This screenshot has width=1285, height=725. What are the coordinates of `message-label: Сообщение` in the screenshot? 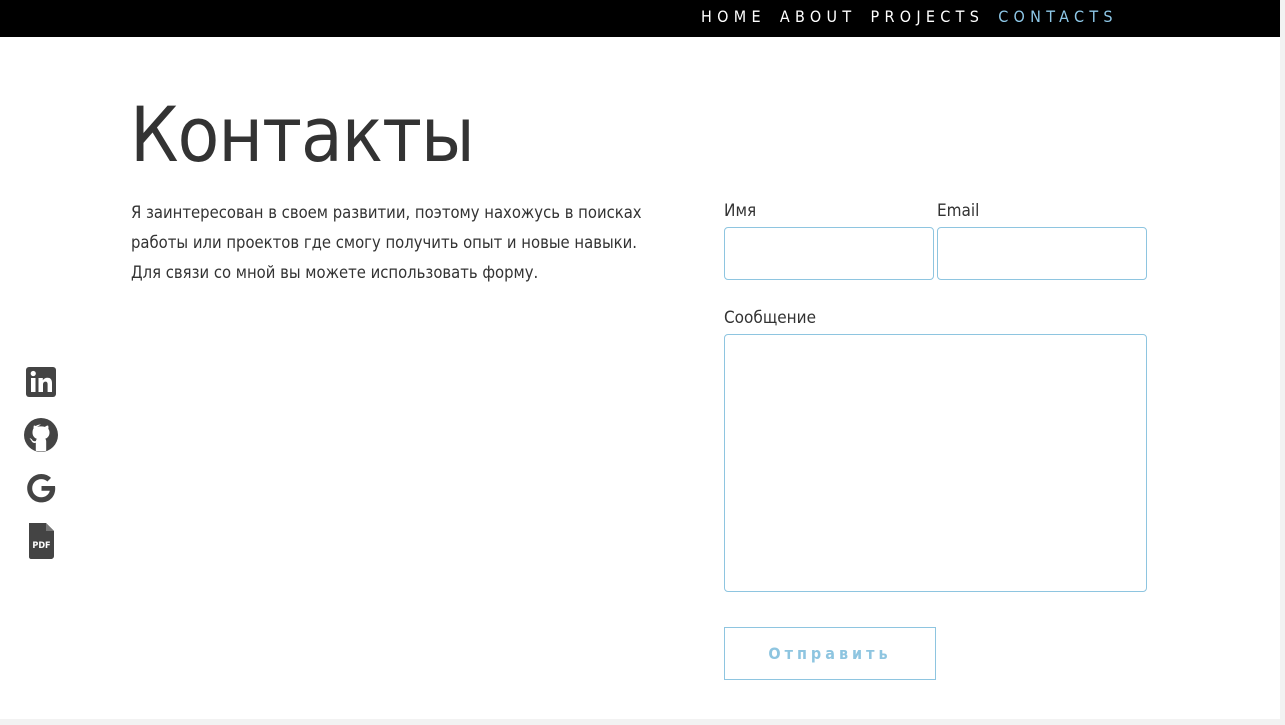 It's located at (770, 318).